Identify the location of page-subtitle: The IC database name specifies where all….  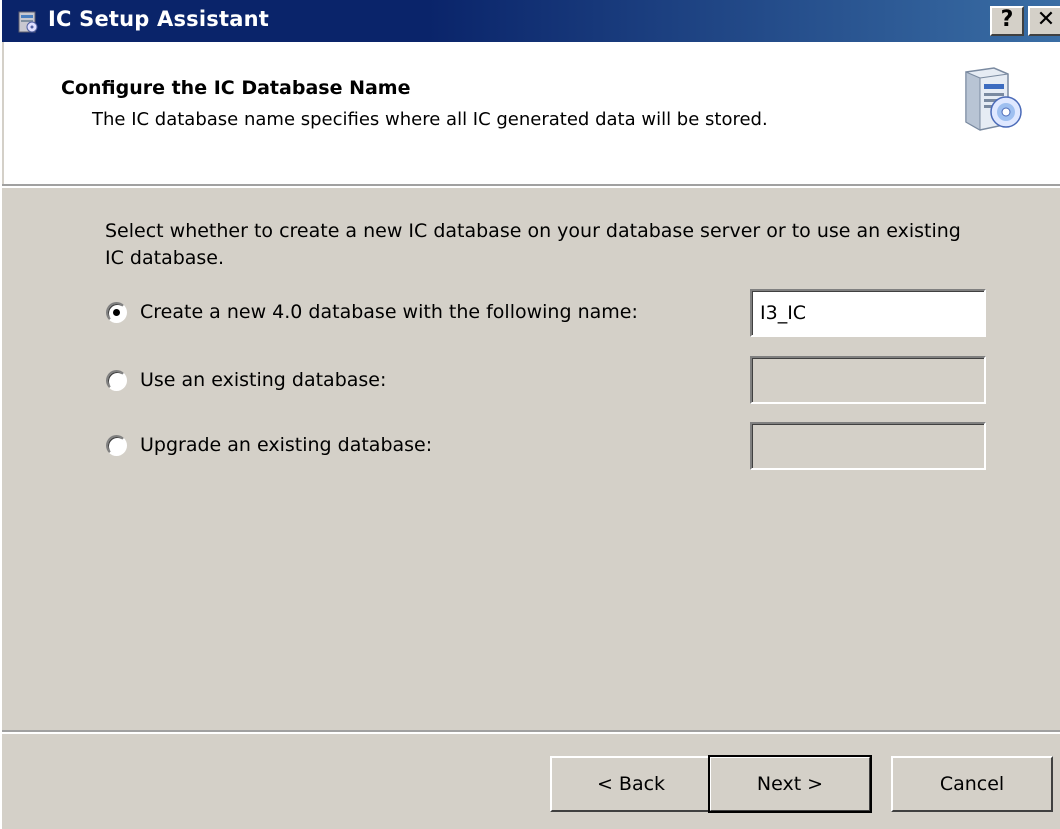
(430, 119).